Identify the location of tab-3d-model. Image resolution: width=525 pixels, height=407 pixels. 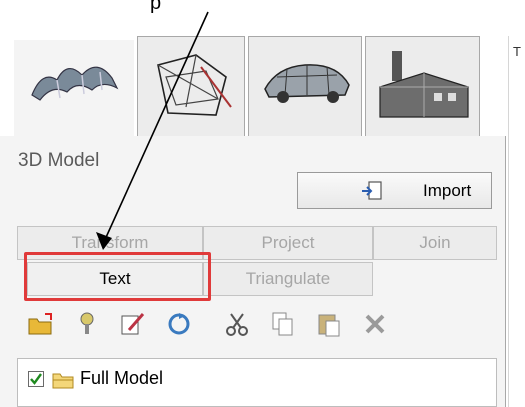
(74, 88).